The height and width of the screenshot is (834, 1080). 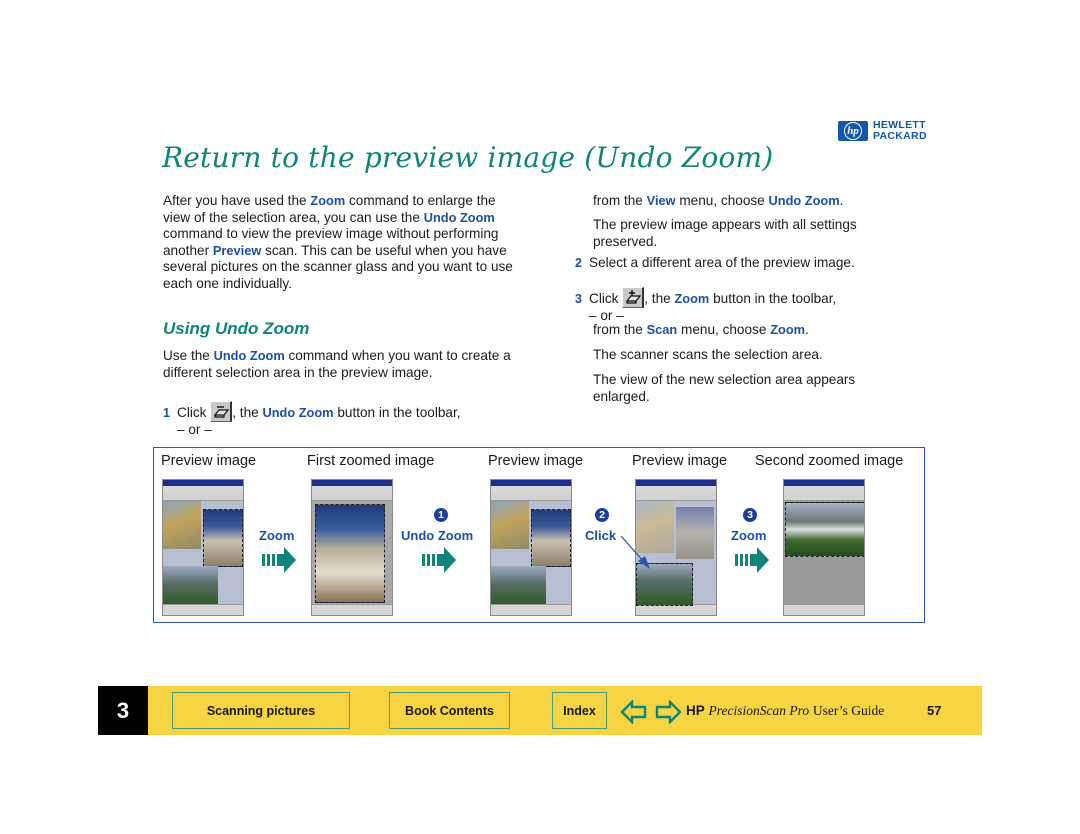 What do you see at coordinates (237, 250) in the screenshot?
I see `keyword: Preview` at bounding box center [237, 250].